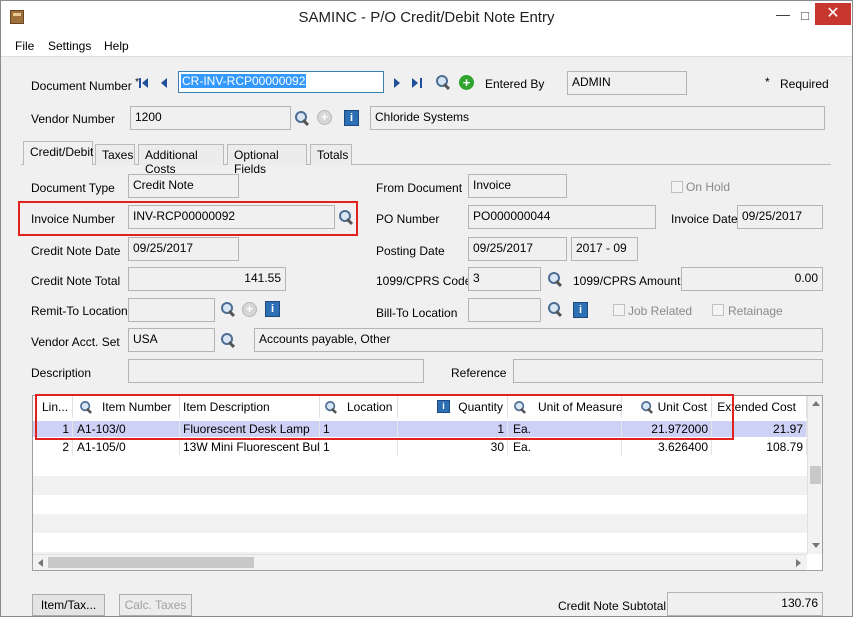 The width and height of the screenshot is (853, 617). What do you see at coordinates (415, 83) in the screenshot?
I see `last-record-icon` at bounding box center [415, 83].